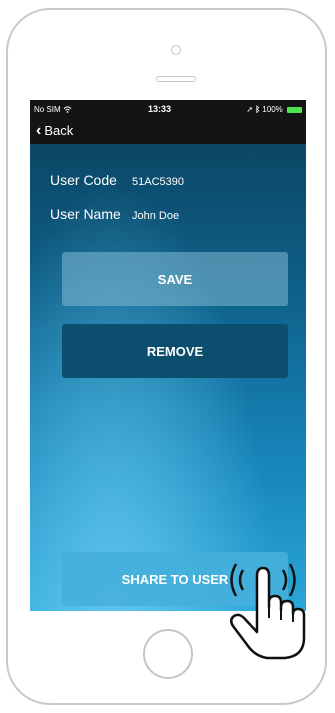 The image size is (335, 713). Describe the element at coordinates (168, 131) in the screenshot. I see `navigation-bar: ‹ Back` at that location.